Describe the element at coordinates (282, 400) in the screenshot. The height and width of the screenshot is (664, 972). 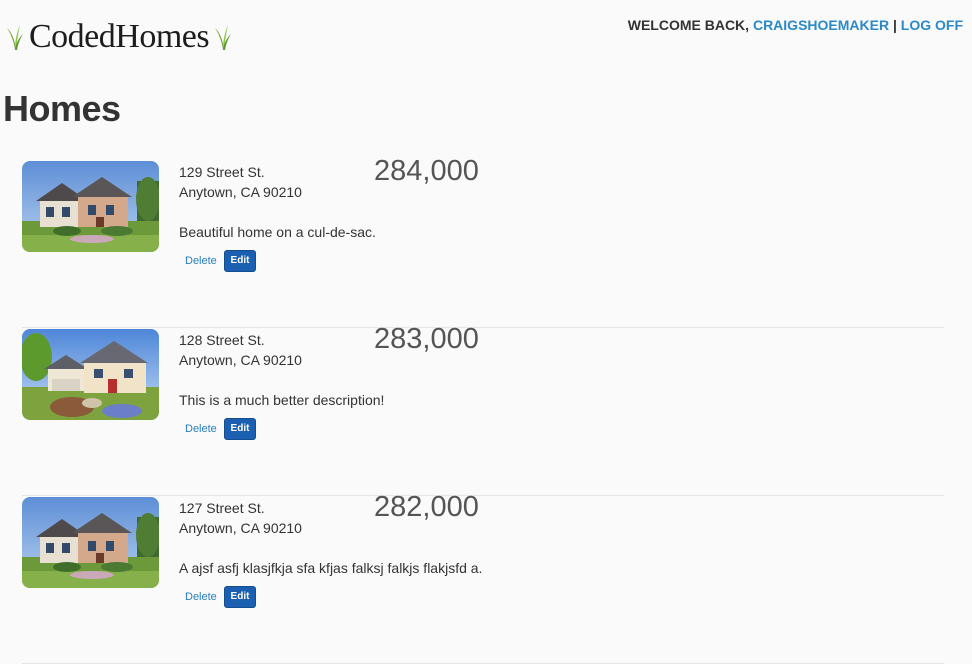
I see `home-description: This is a much better description!` at that location.